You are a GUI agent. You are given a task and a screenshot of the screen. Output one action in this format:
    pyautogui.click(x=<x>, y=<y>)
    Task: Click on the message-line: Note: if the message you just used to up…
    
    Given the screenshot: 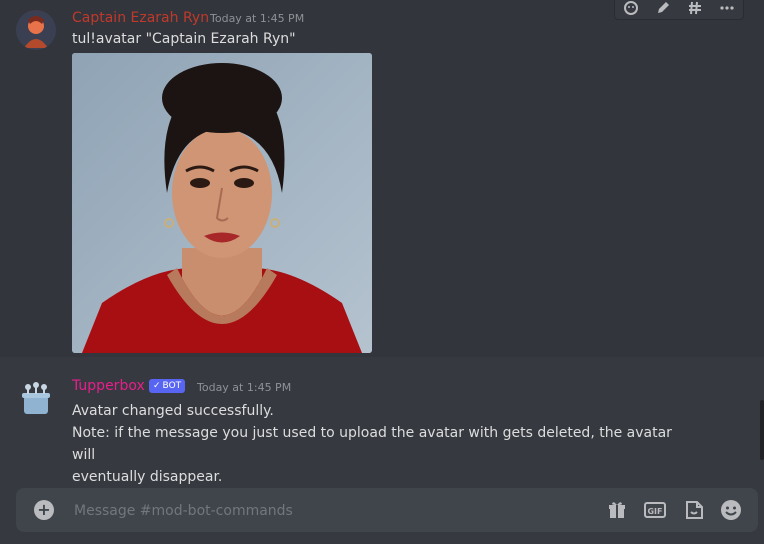 What is the action you would take?
    pyautogui.click(x=372, y=444)
    